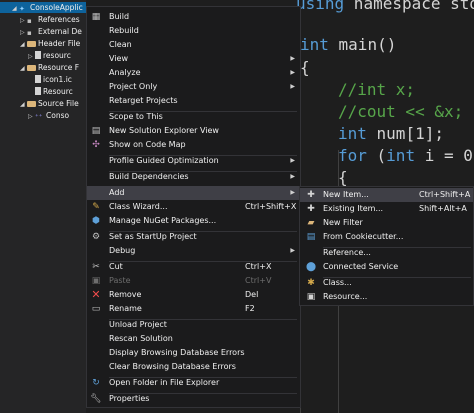  What do you see at coordinates (149, 176) in the screenshot?
I see `menu-item-label: Build Dependencies` at bounding box center [149, 176].